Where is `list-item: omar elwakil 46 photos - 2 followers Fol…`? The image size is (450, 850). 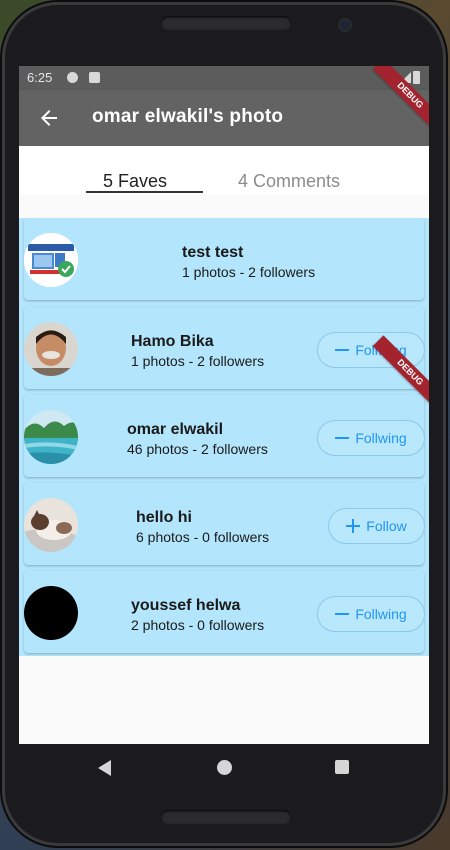 list-item: omar elwakil 46 photos - 2 followers Fol… is located at coordinates (224, 436).